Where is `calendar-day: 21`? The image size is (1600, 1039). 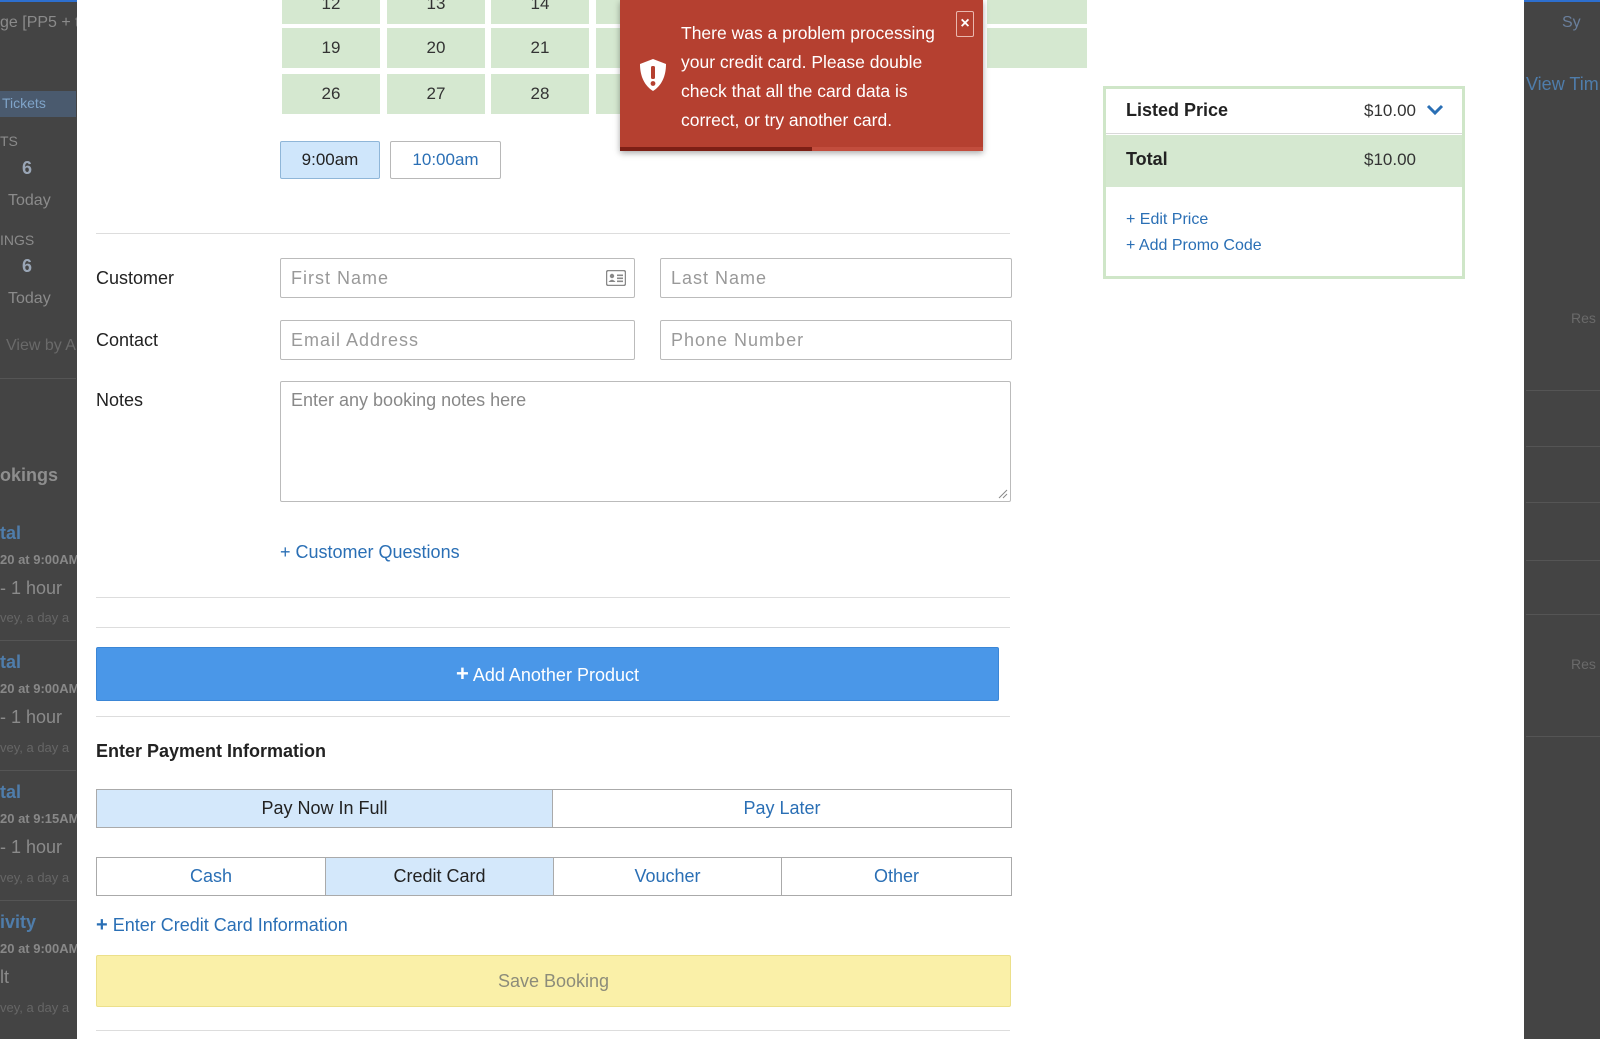 calendar-day: 21 is located at coordinates (540, 48).